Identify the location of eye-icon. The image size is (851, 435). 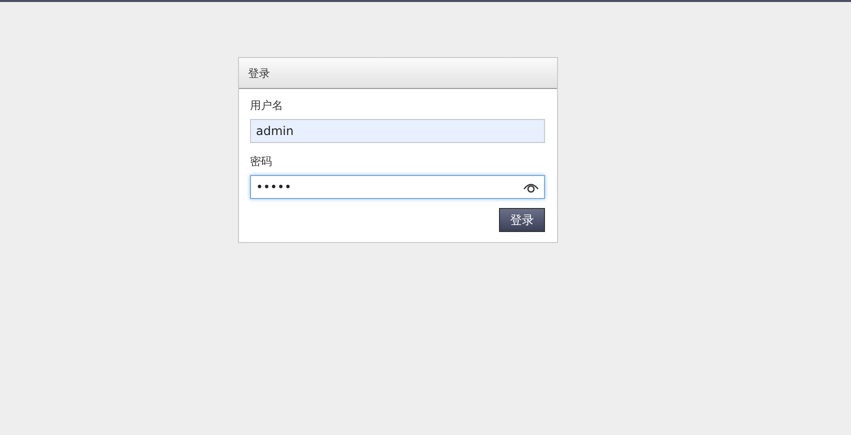
(531, 187).